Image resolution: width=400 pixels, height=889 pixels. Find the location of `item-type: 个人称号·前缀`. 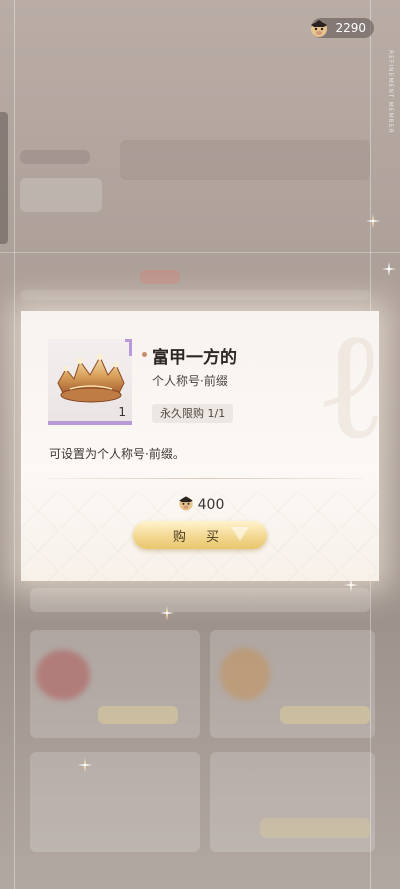

item-type: 个人称号·前缀 is located at coordinates (190, 381).